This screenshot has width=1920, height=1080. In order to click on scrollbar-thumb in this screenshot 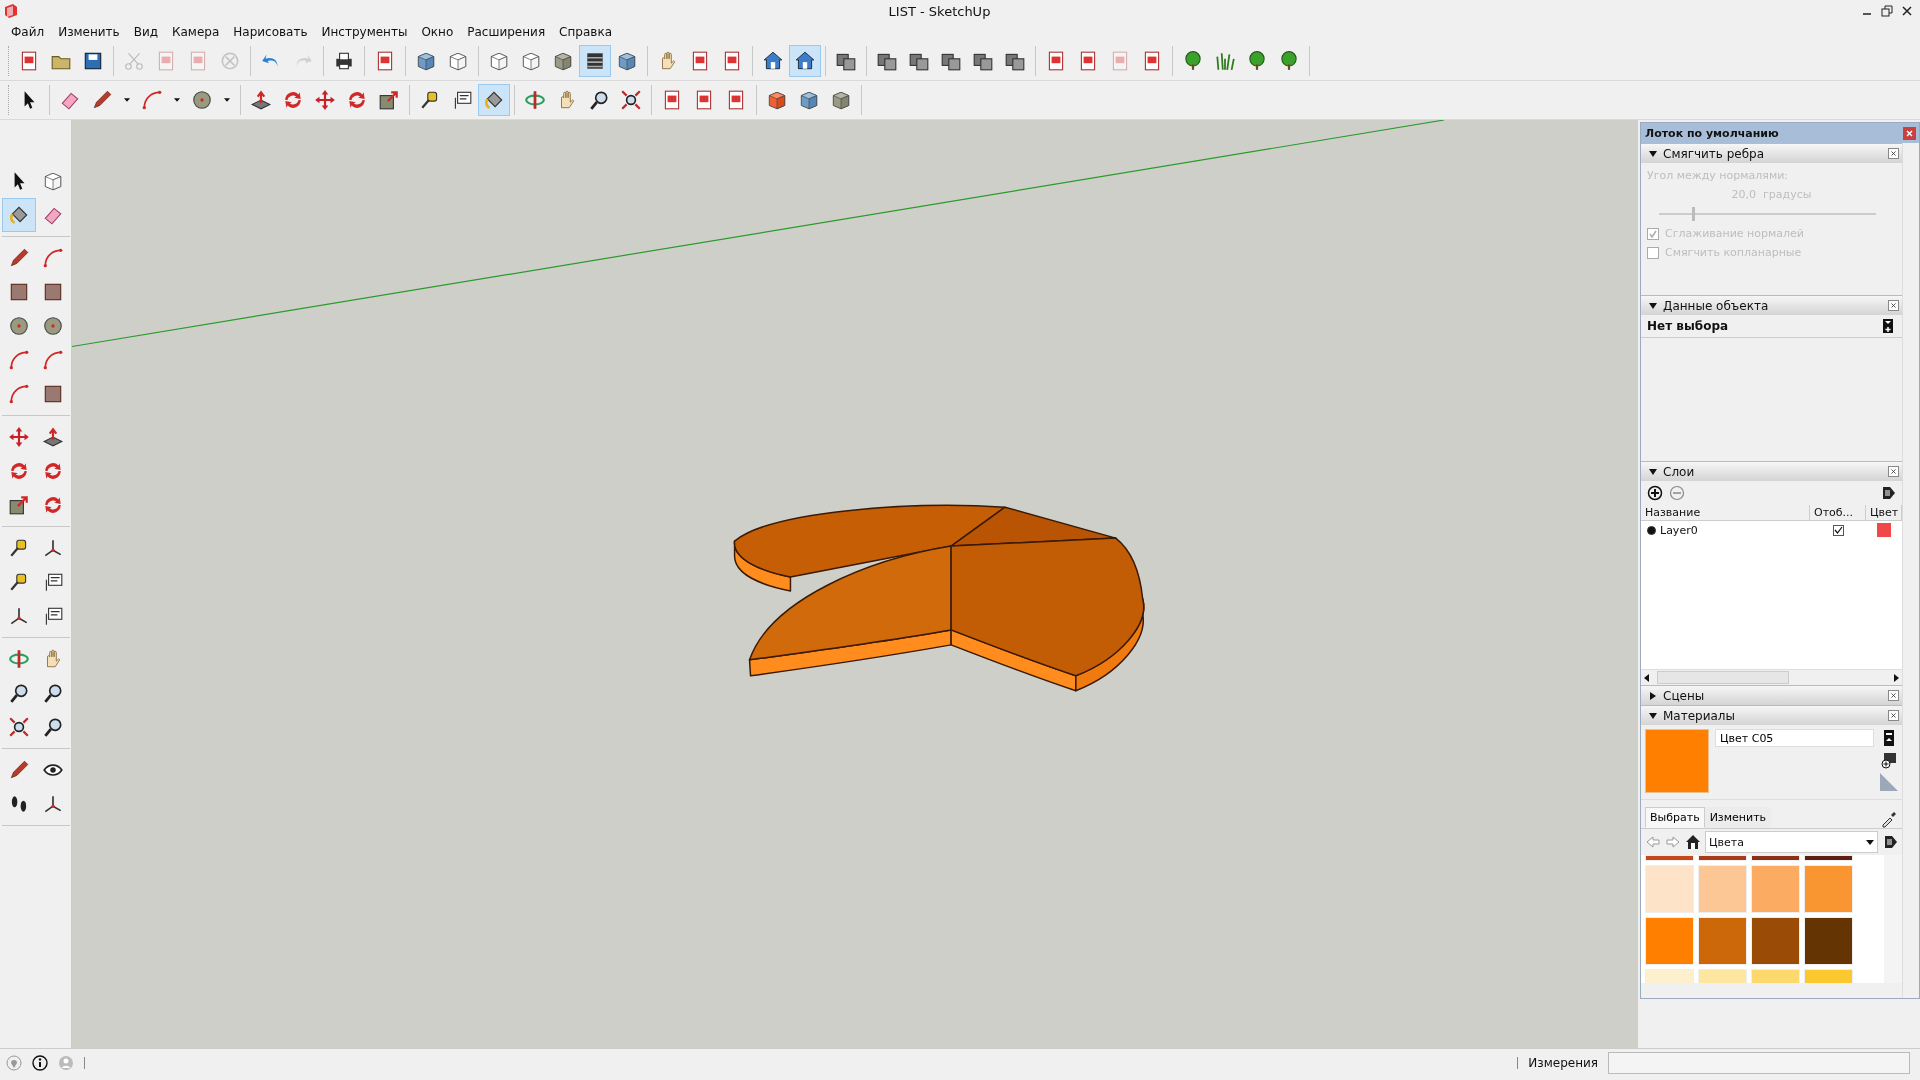, I will do `click(1723, 677)`.